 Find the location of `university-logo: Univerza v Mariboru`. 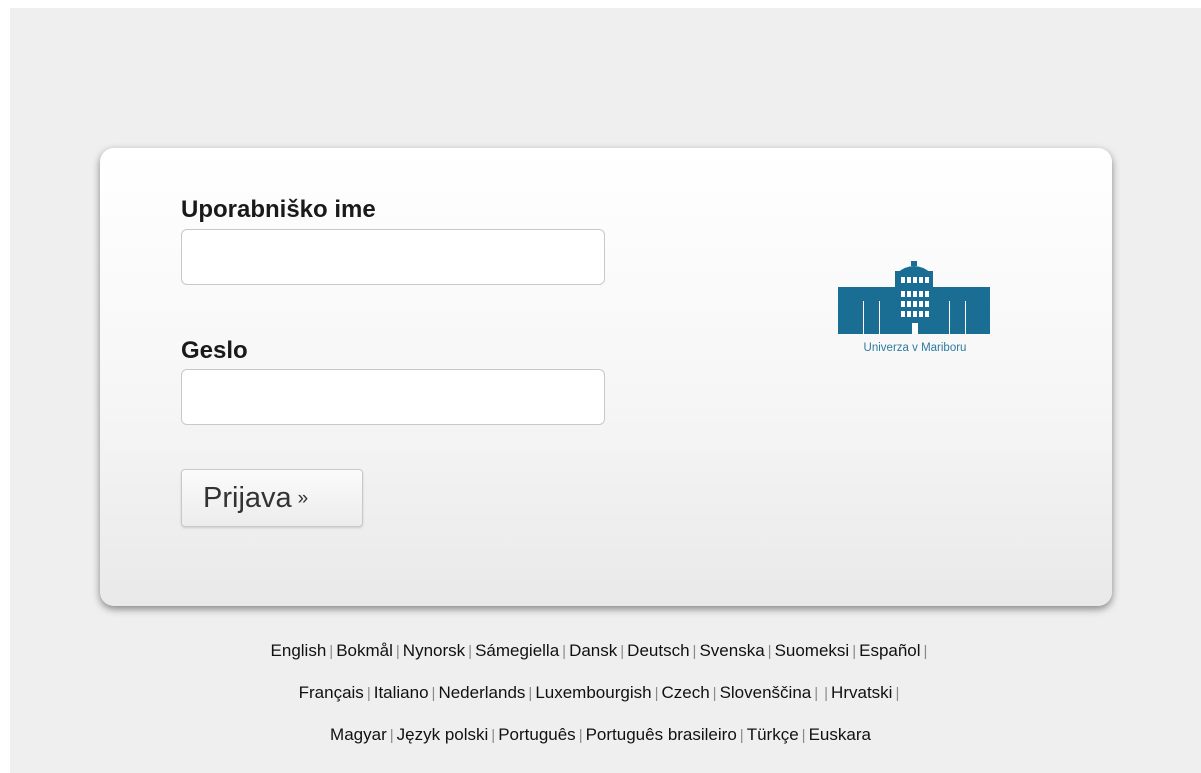

university-logo: Univerza v Mariboru is located at coordinates (915, 309).